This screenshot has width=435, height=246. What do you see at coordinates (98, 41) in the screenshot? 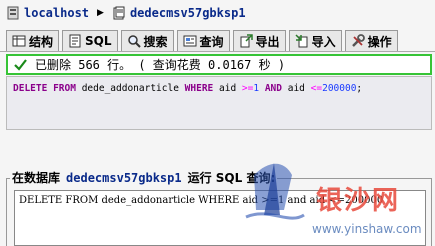
I see `tab-label: SQL` at bounding box center [98, 41].